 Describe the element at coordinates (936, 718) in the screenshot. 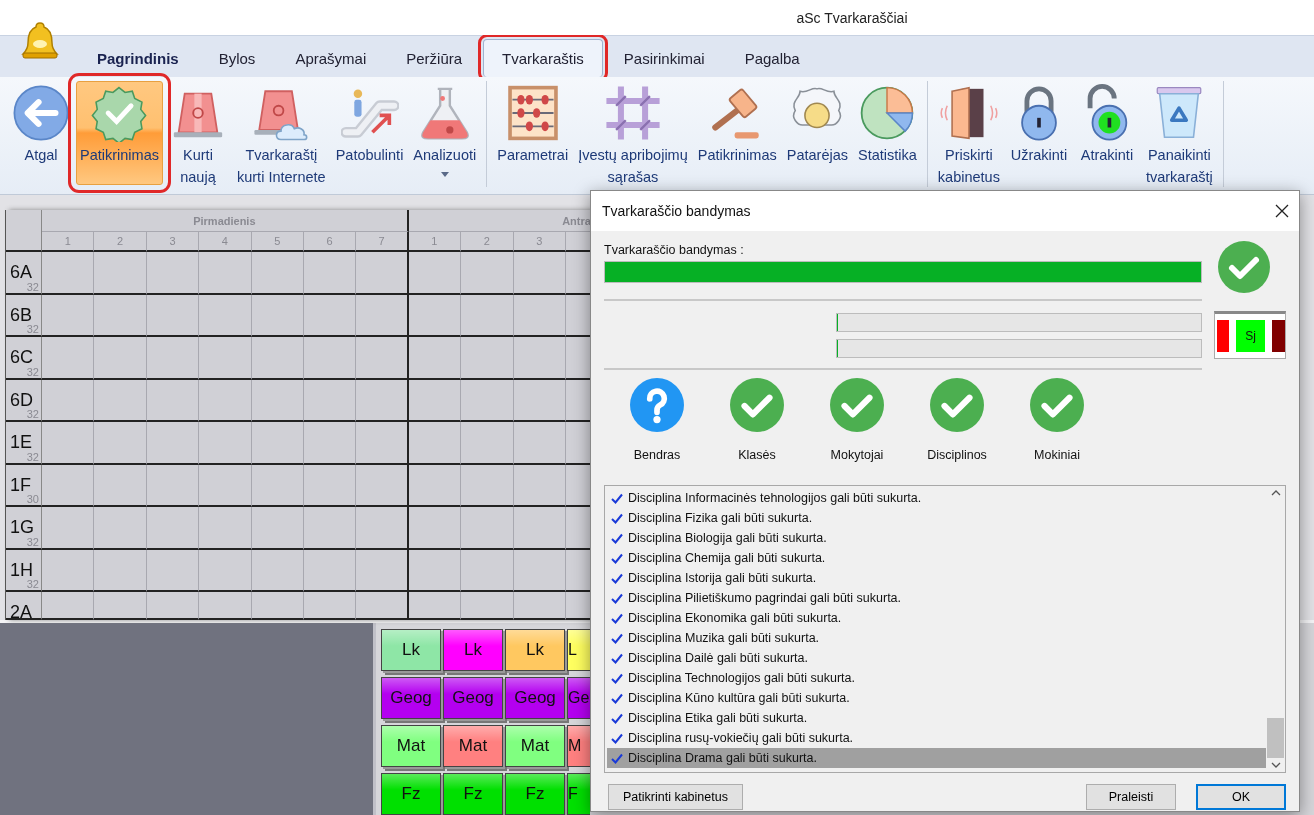

I see `list-item: Disciplina Etika gali būti sukurta.` at that location.